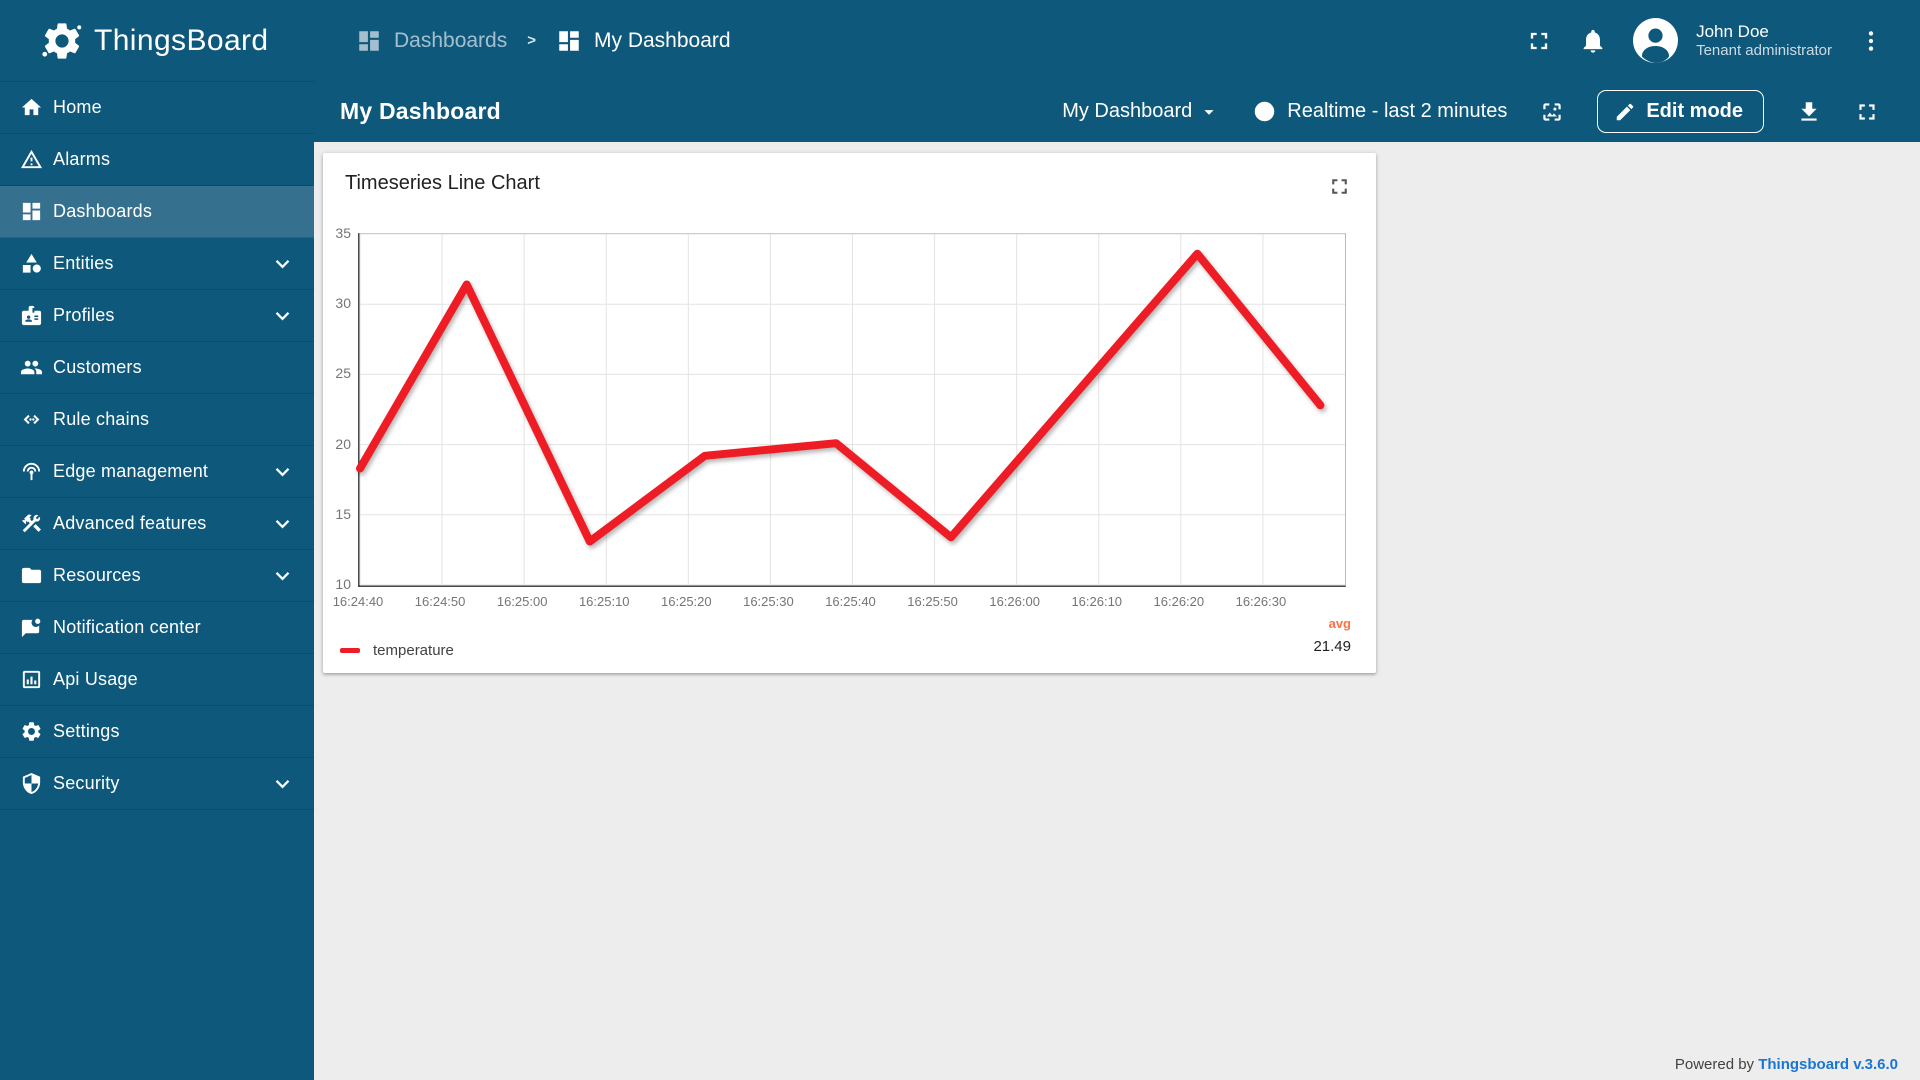 The width and height of the screenshot is (1920, 1080). Describe the element at coordinates (1339, 186) in the screenshot. I see `widget-fullscreen-button` at that location.